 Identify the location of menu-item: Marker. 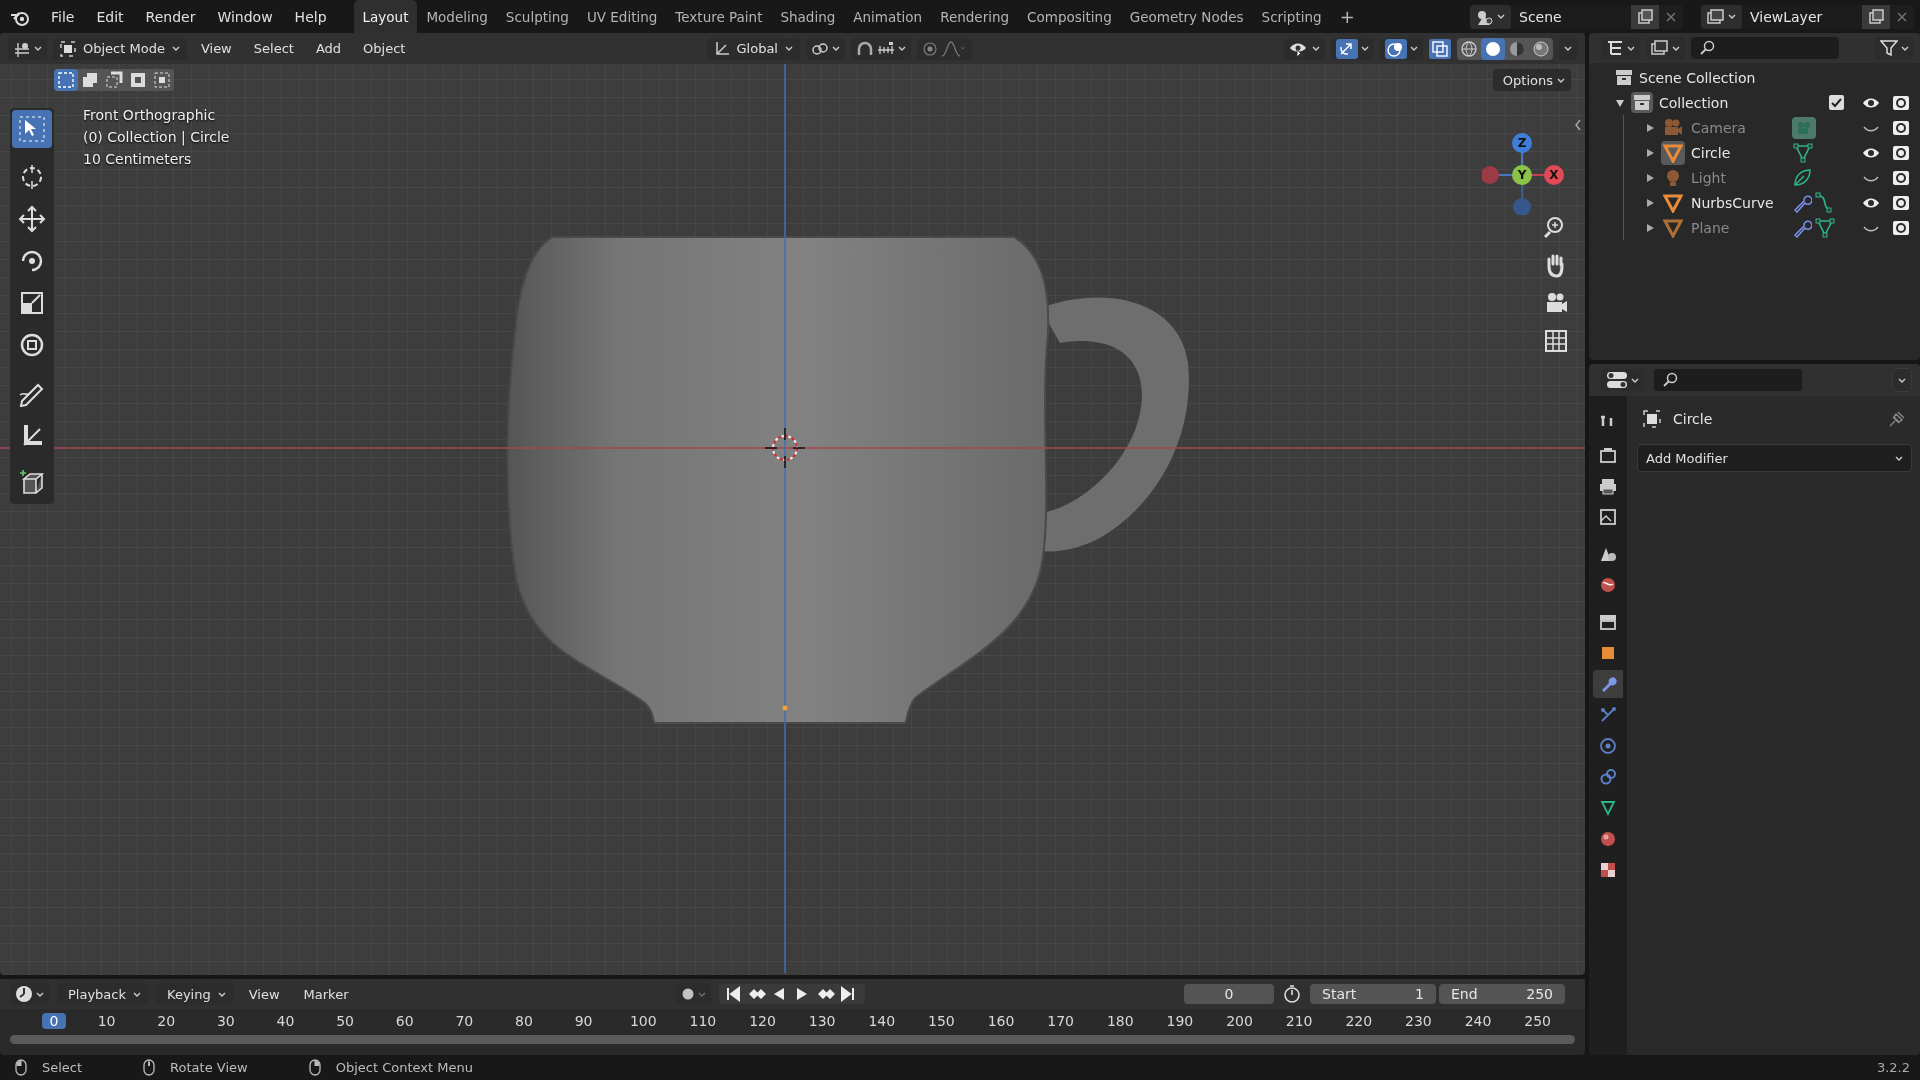
(326, 994).